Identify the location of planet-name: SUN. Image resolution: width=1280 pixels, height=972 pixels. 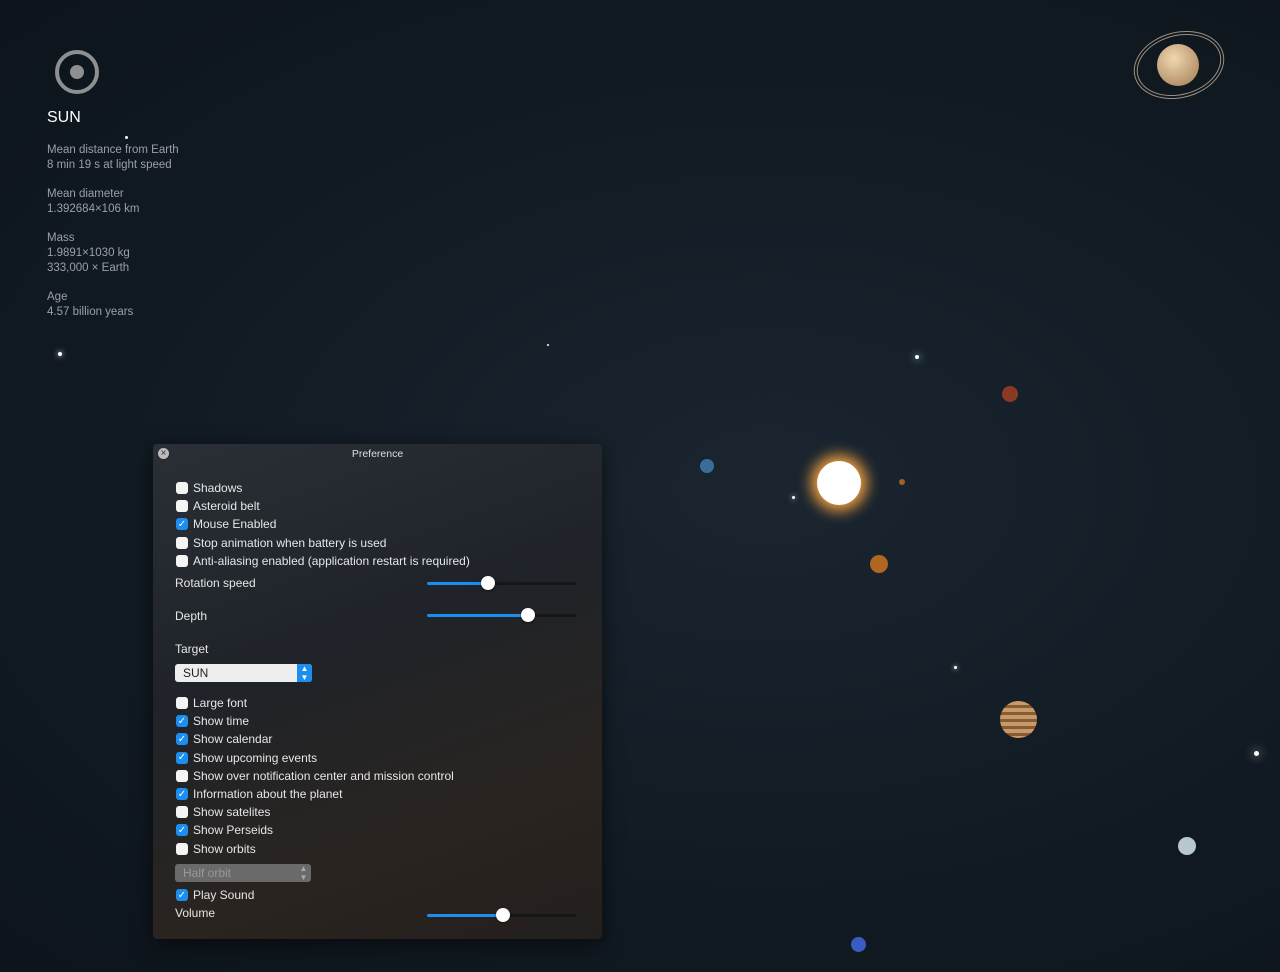
(64, 117).